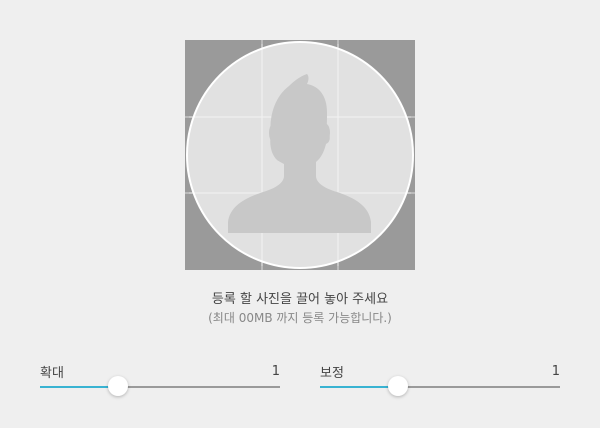  I want to click on size-limit-note: (최대 00MB 까지 등록 가능합니다.), so click(300, 318).